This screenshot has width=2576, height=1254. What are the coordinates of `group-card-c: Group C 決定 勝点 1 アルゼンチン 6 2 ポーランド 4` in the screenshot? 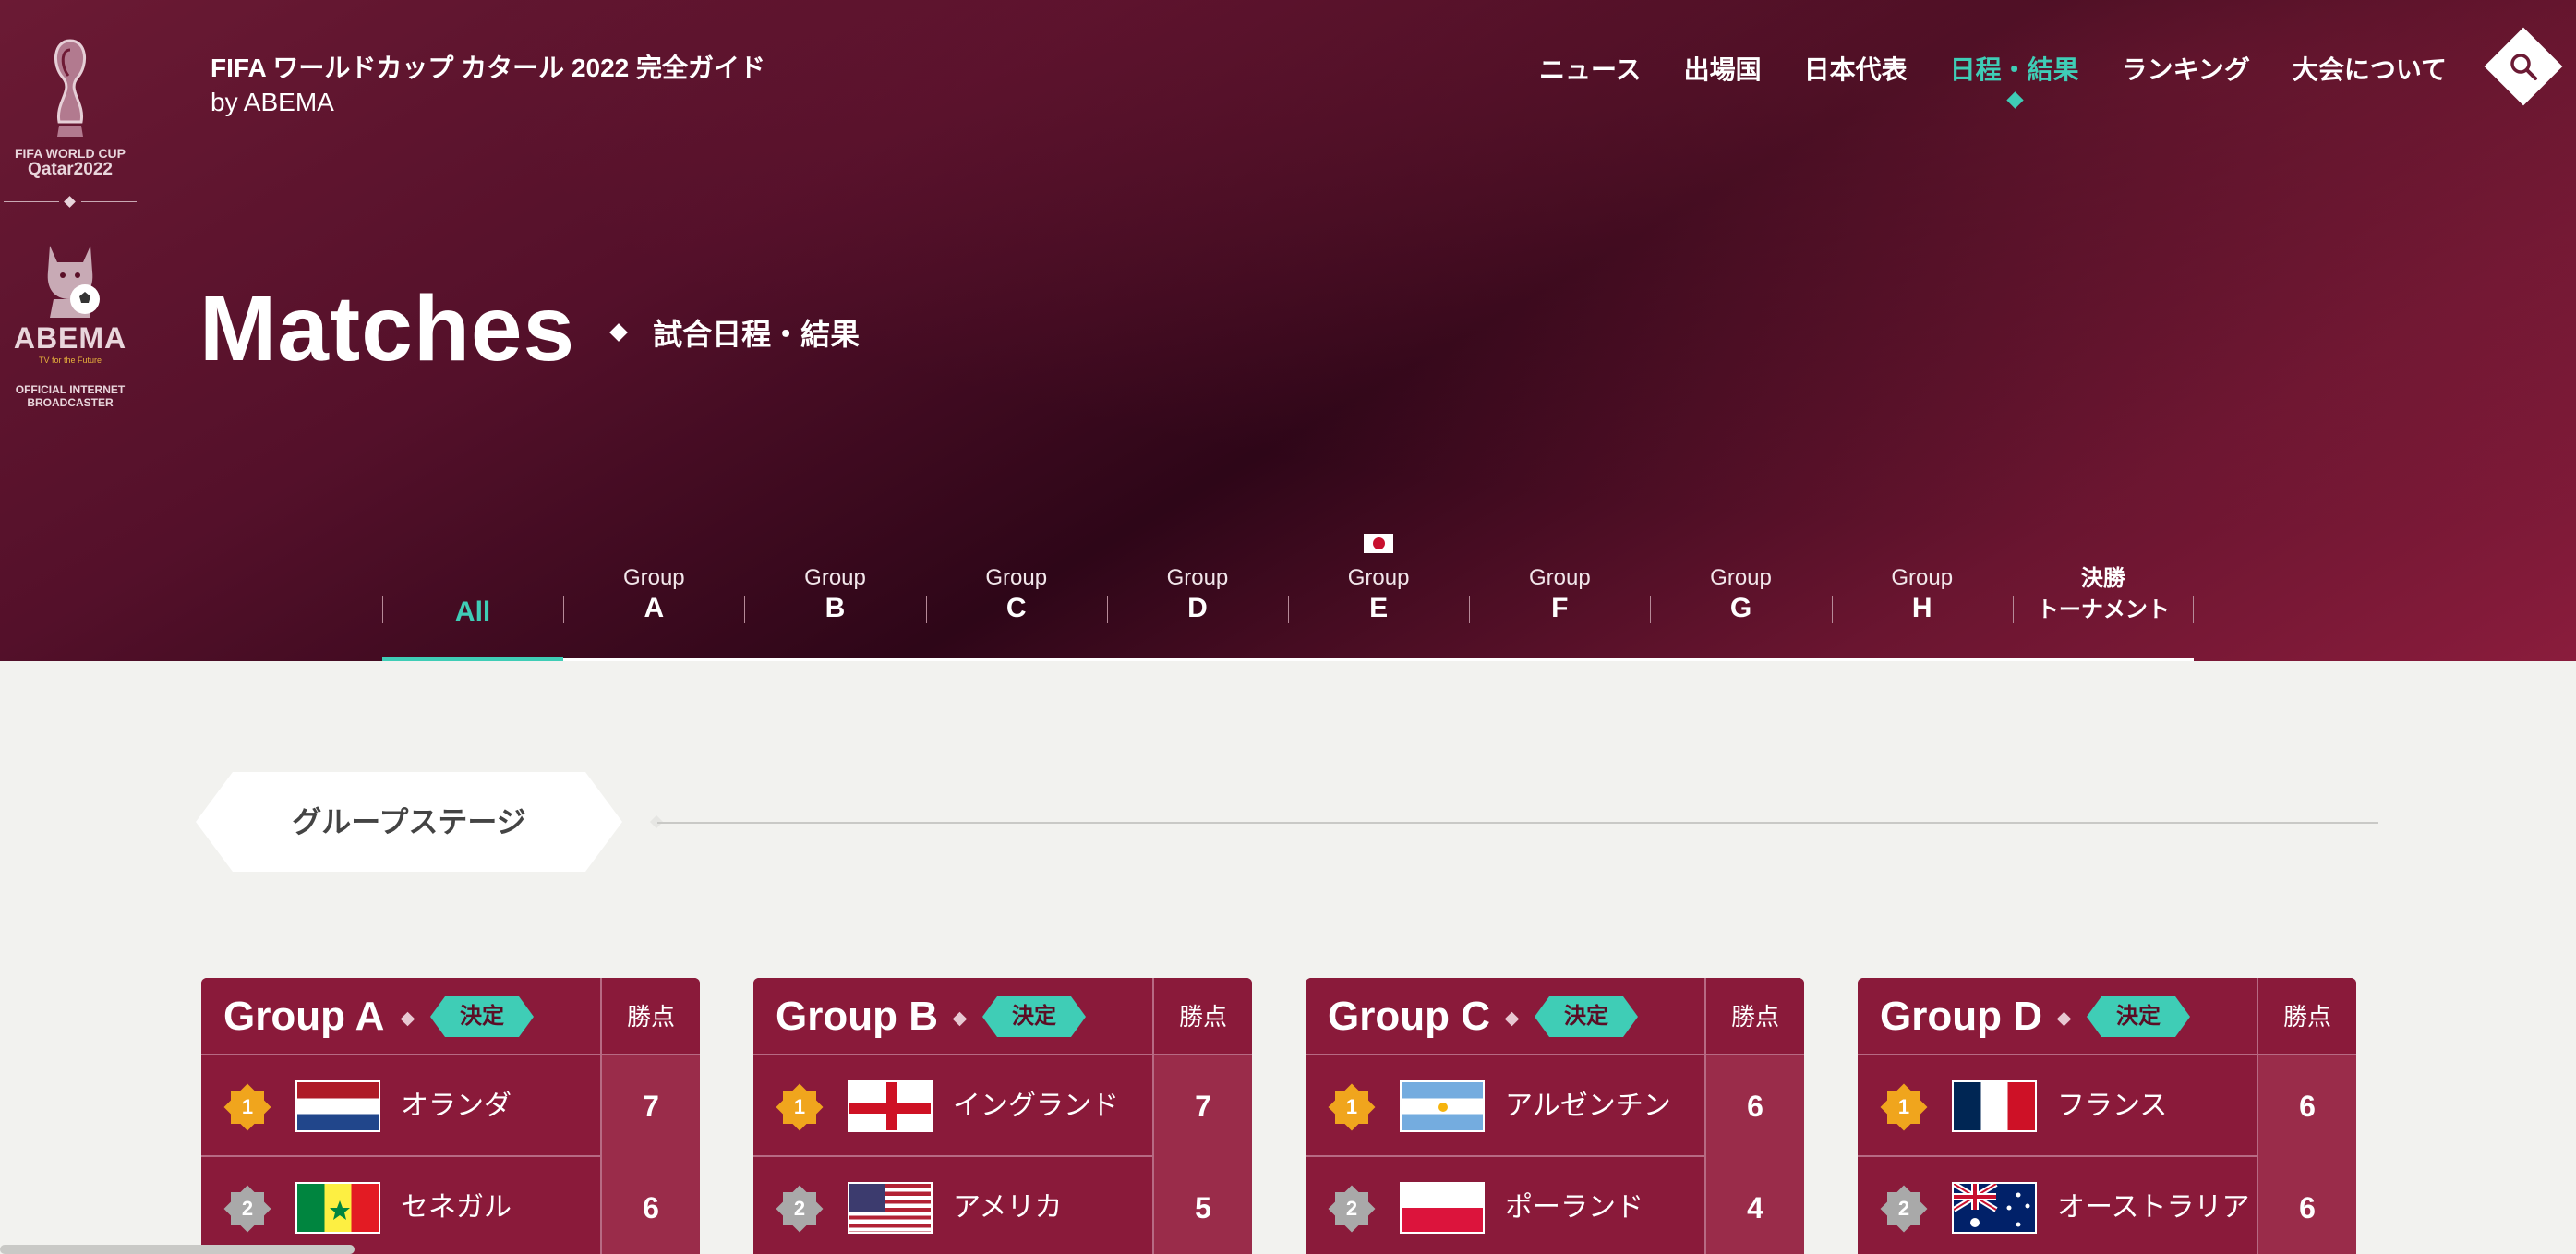 It's located at (1555, 1116).